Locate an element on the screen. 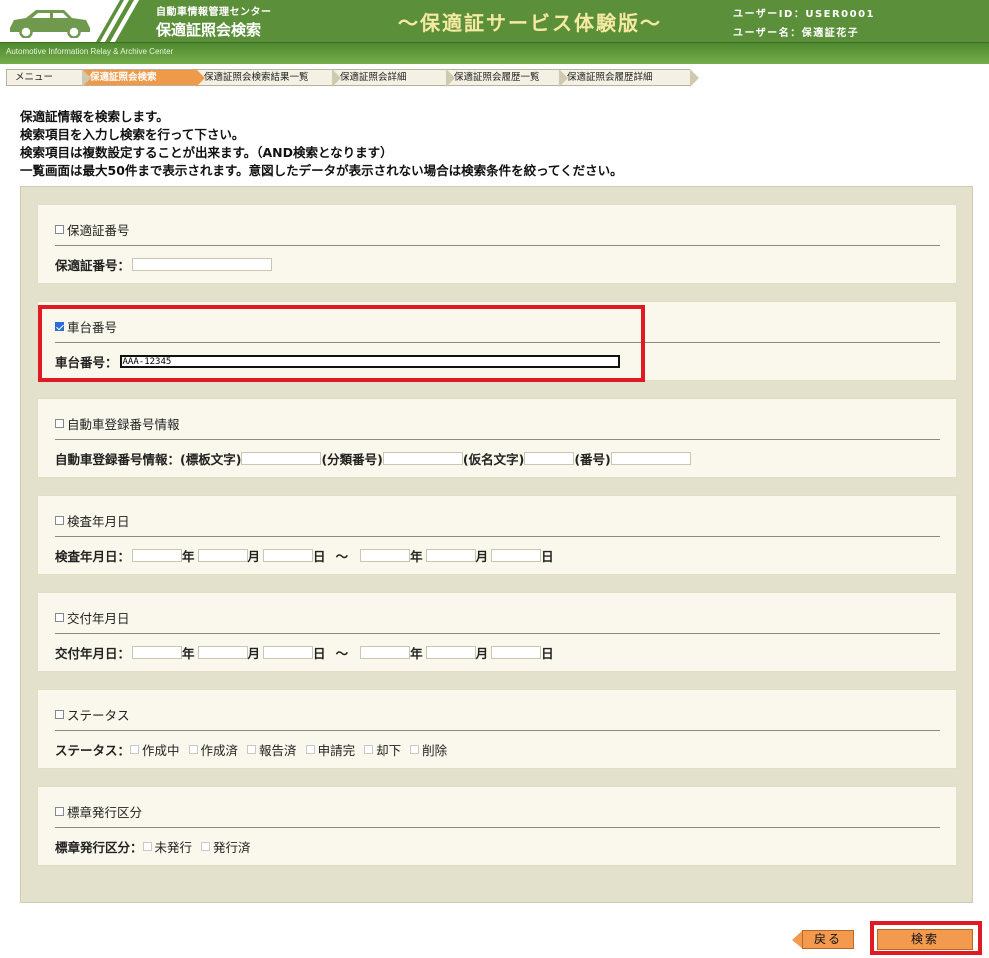 The width and height of the screenshot is (989, 958). section-header: 交付年月日 is located at coordinates (92, 617).